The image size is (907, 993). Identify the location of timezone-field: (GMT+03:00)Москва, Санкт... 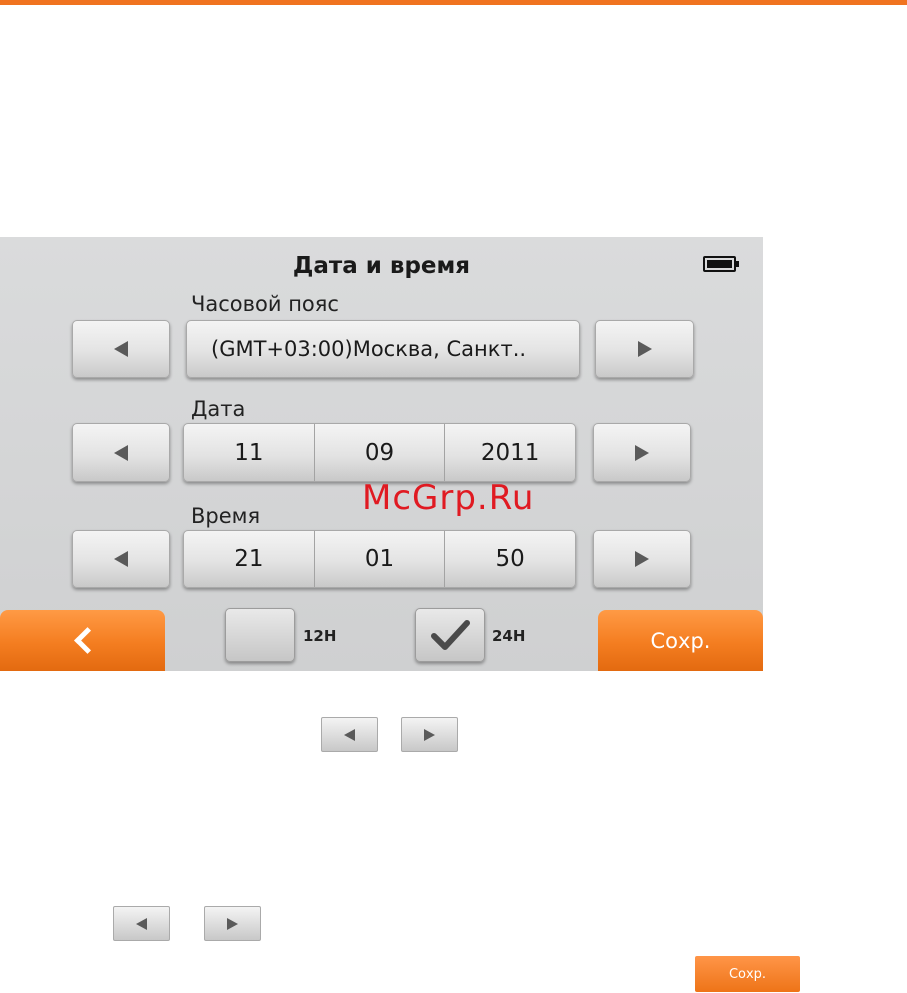
(383, 349).